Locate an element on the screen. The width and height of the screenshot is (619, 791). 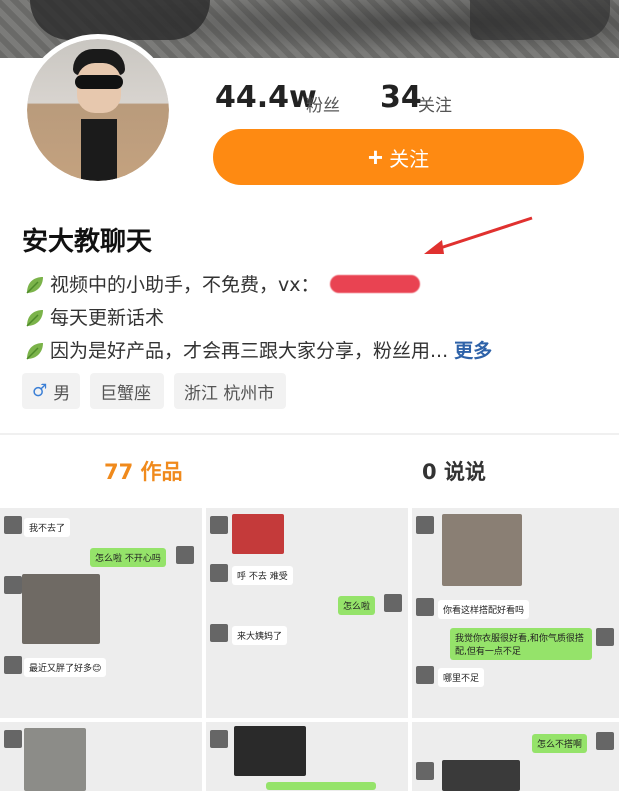
bio-line-3: 因为是好产品，才会再三跟大家分享，粉丝用... 更多 is located at coordinates (258, 349).